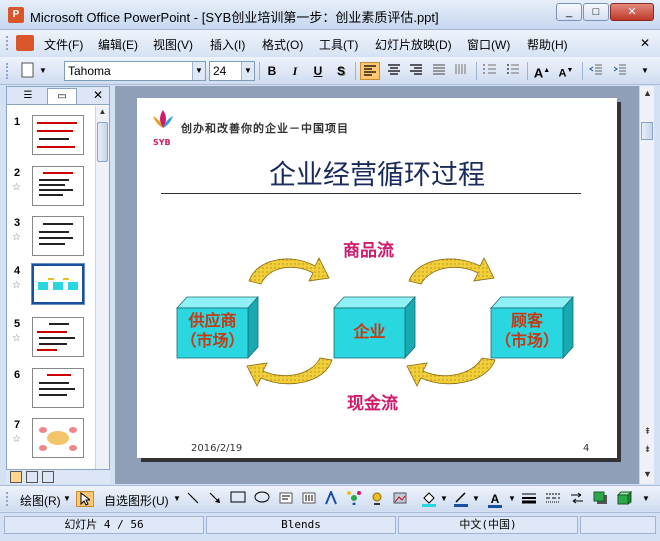 Image resolution: width=660 pixels, height=541 pixels. Describe the element at coordinates (238, 499) in the screenshot. I see `rectangle-tool-icon` at that location.